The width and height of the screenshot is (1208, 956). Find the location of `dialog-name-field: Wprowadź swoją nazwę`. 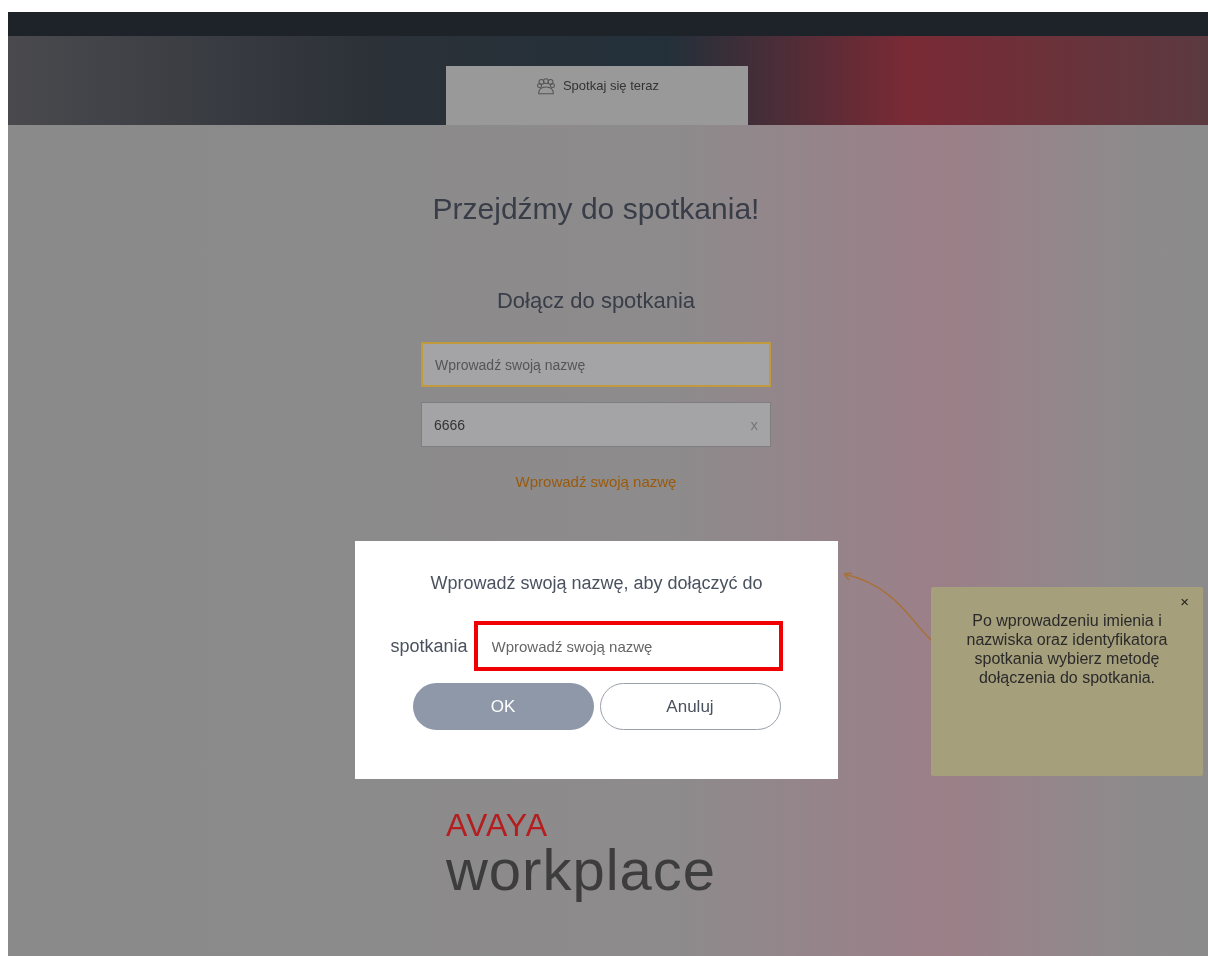

dialog-name-field: Wprowadź swoją nazwę is located at coordinates (628, 646).